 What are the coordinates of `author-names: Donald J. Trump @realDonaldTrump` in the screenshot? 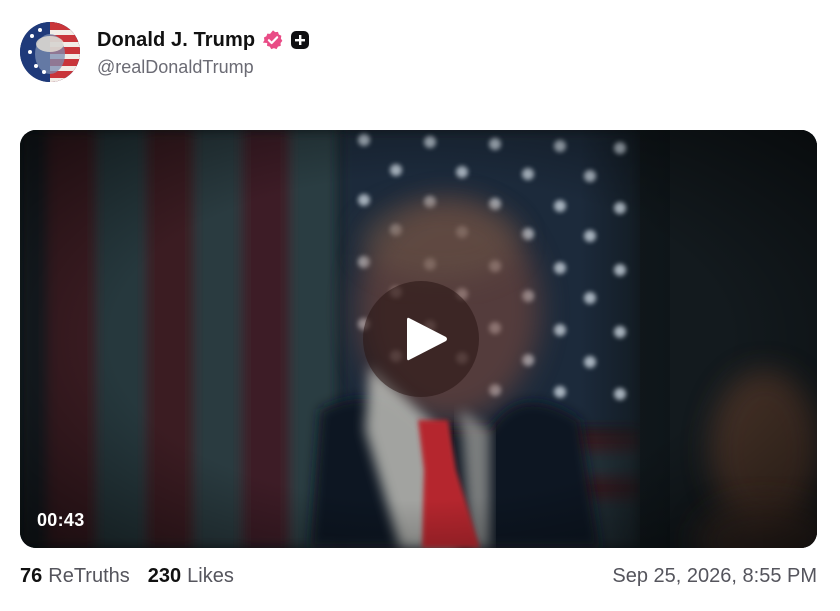 It's located at (203, 52).